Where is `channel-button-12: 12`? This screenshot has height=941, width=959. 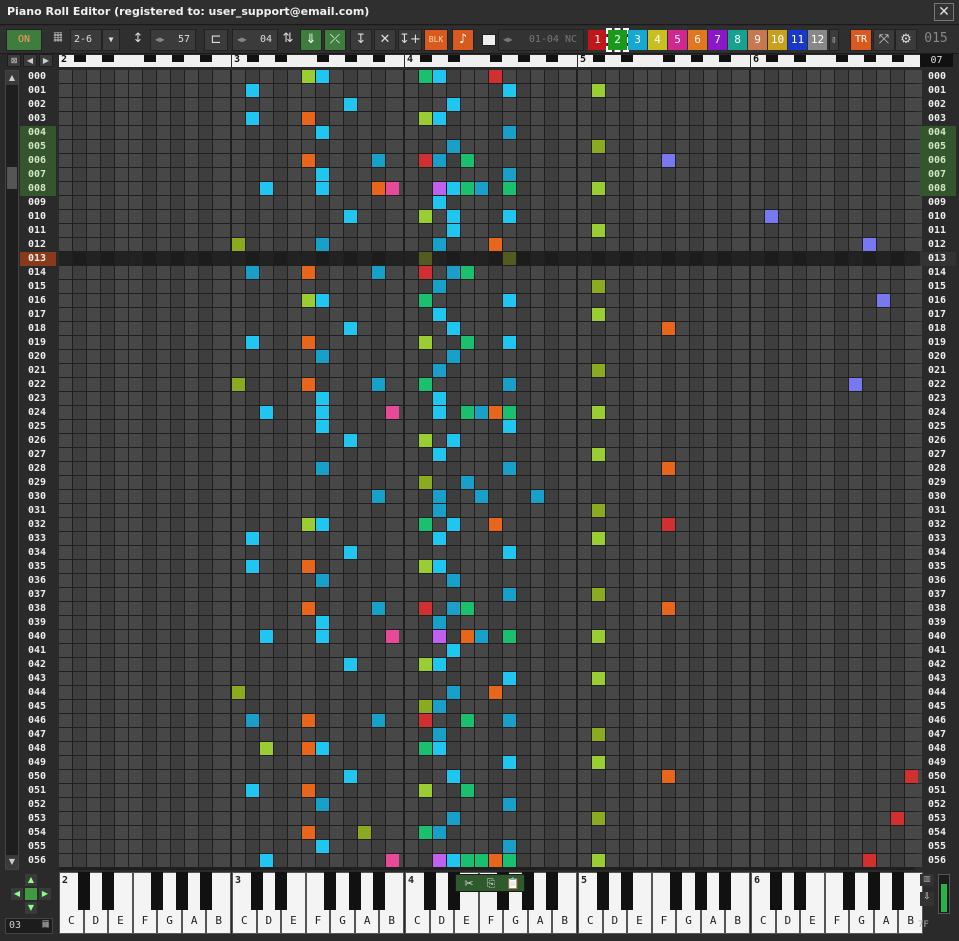 channel-button-12: 12 is located at coordinates (817, 40).